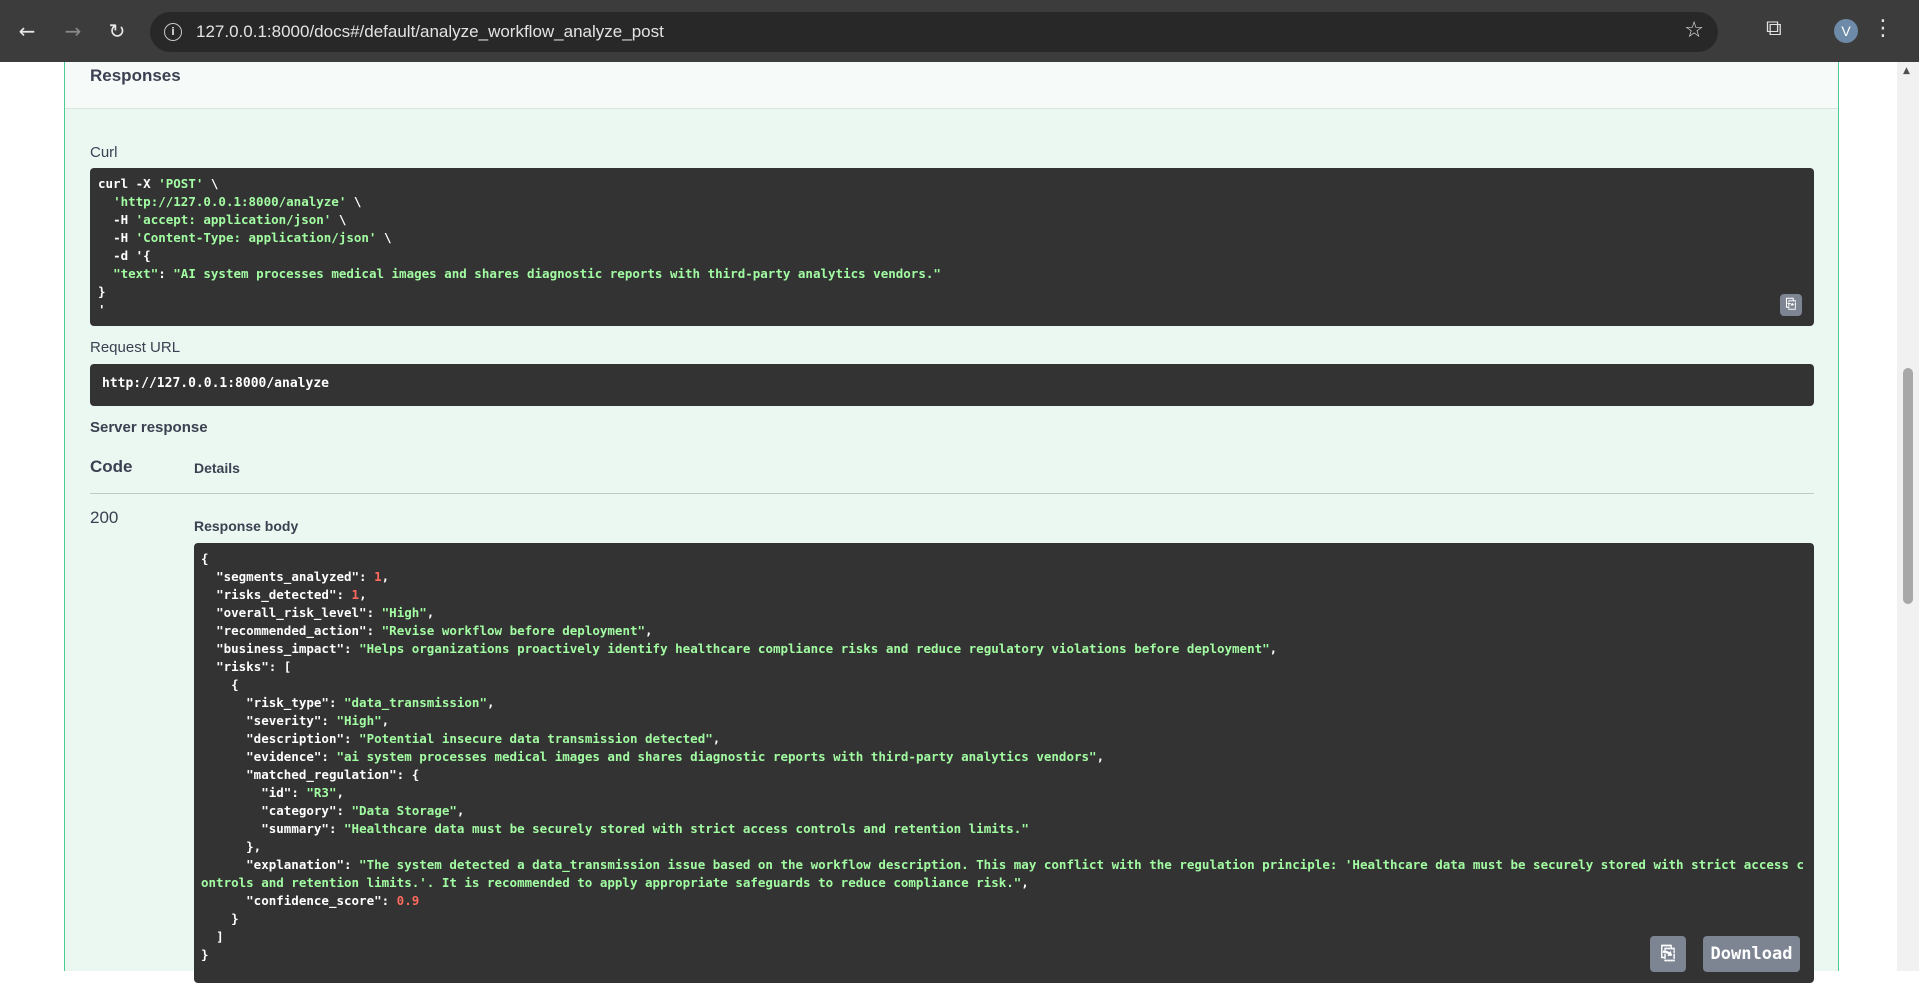 This screenshot has width=1919, height=983. I want to click on divider, so click(952, 493).